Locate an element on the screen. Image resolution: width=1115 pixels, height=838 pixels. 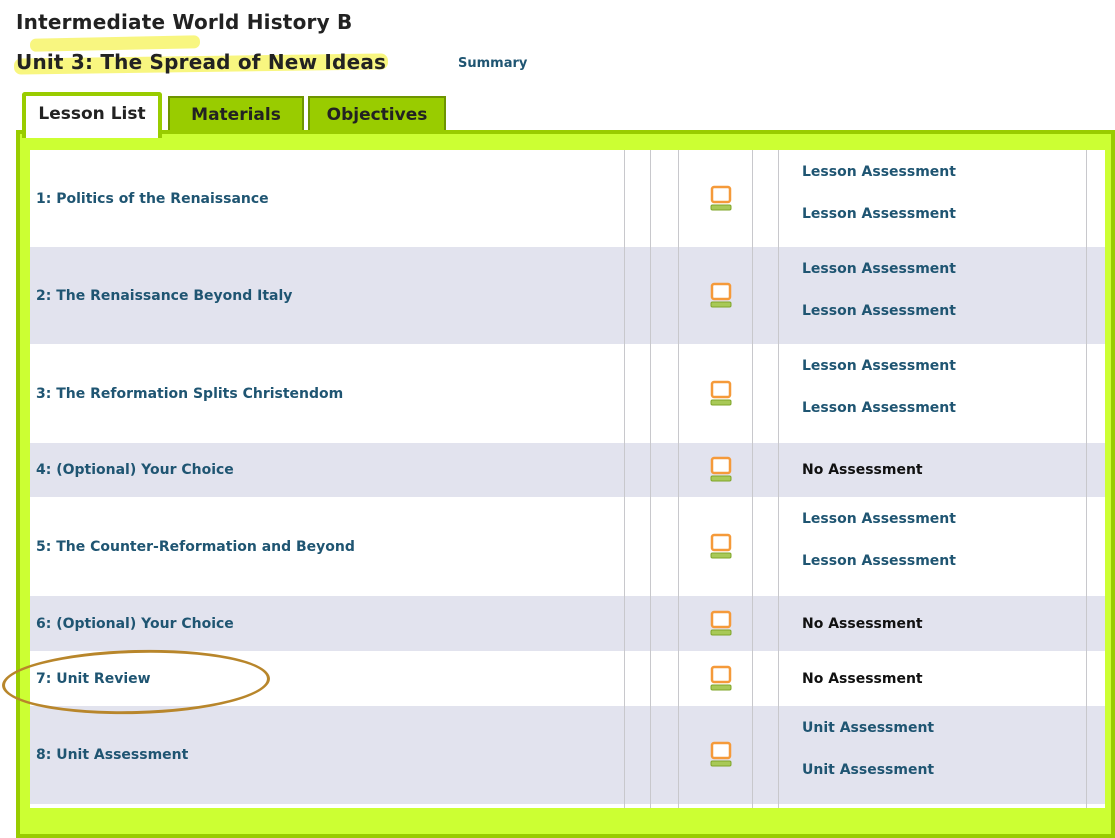
summary-link: Summary is located at coordinates (492, 63).